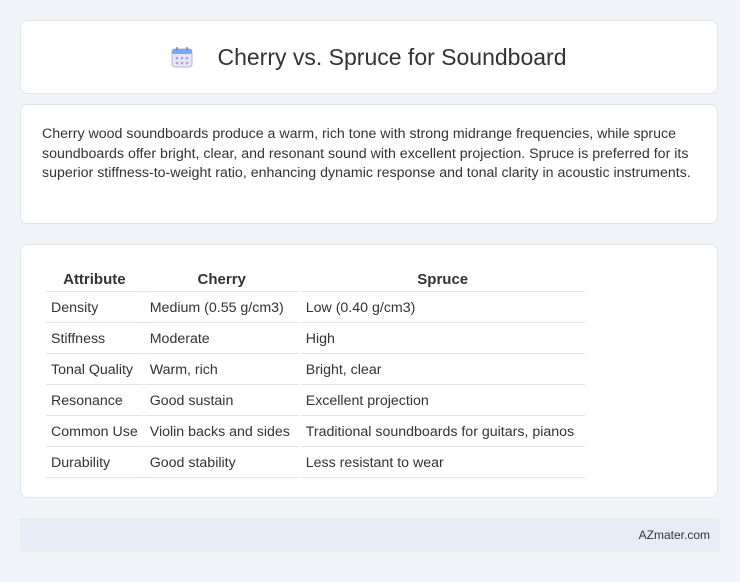 Image resolution: width=740 pixels, height=582 pixels. I want to click on calendar-icon, so click(182, 57).